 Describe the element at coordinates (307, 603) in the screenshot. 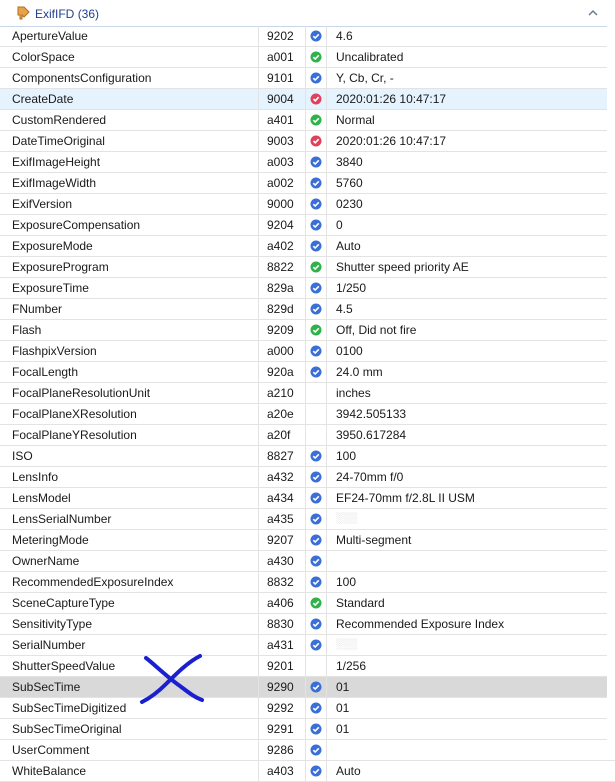

I see `tag-row: SceneCaptureType a406 Standard` at that location.